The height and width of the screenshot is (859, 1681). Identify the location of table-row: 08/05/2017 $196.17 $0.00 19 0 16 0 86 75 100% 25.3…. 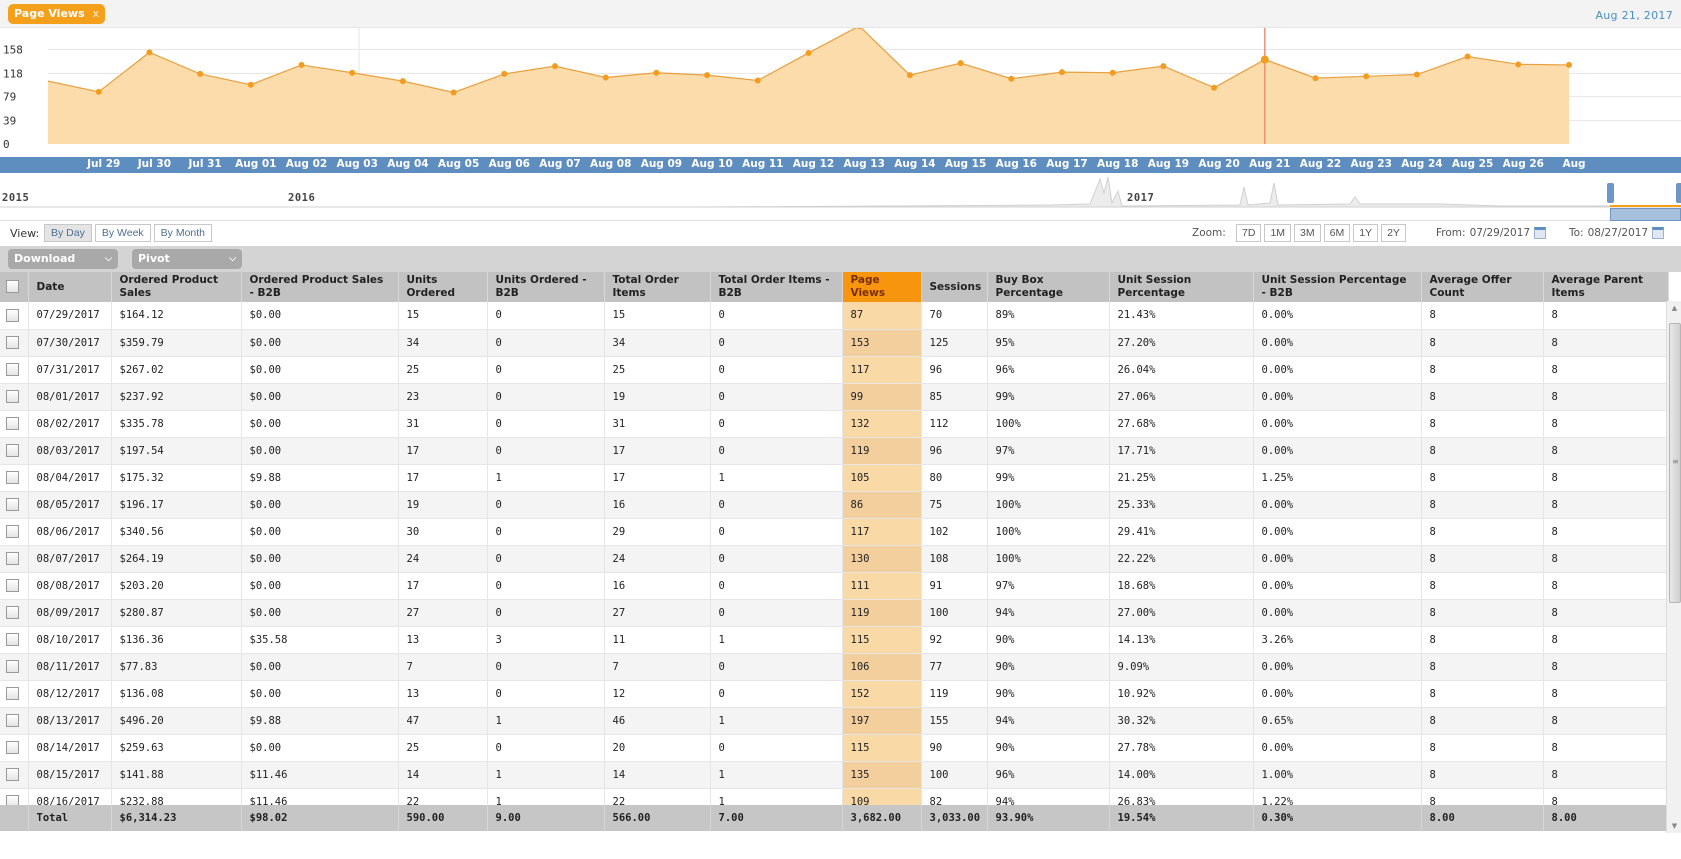
(834, 505).